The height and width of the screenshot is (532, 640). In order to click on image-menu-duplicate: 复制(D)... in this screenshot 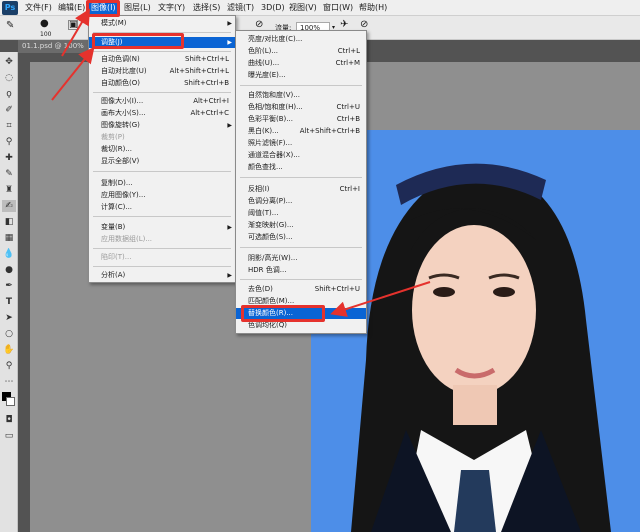, I will do `click(162, 183)`.